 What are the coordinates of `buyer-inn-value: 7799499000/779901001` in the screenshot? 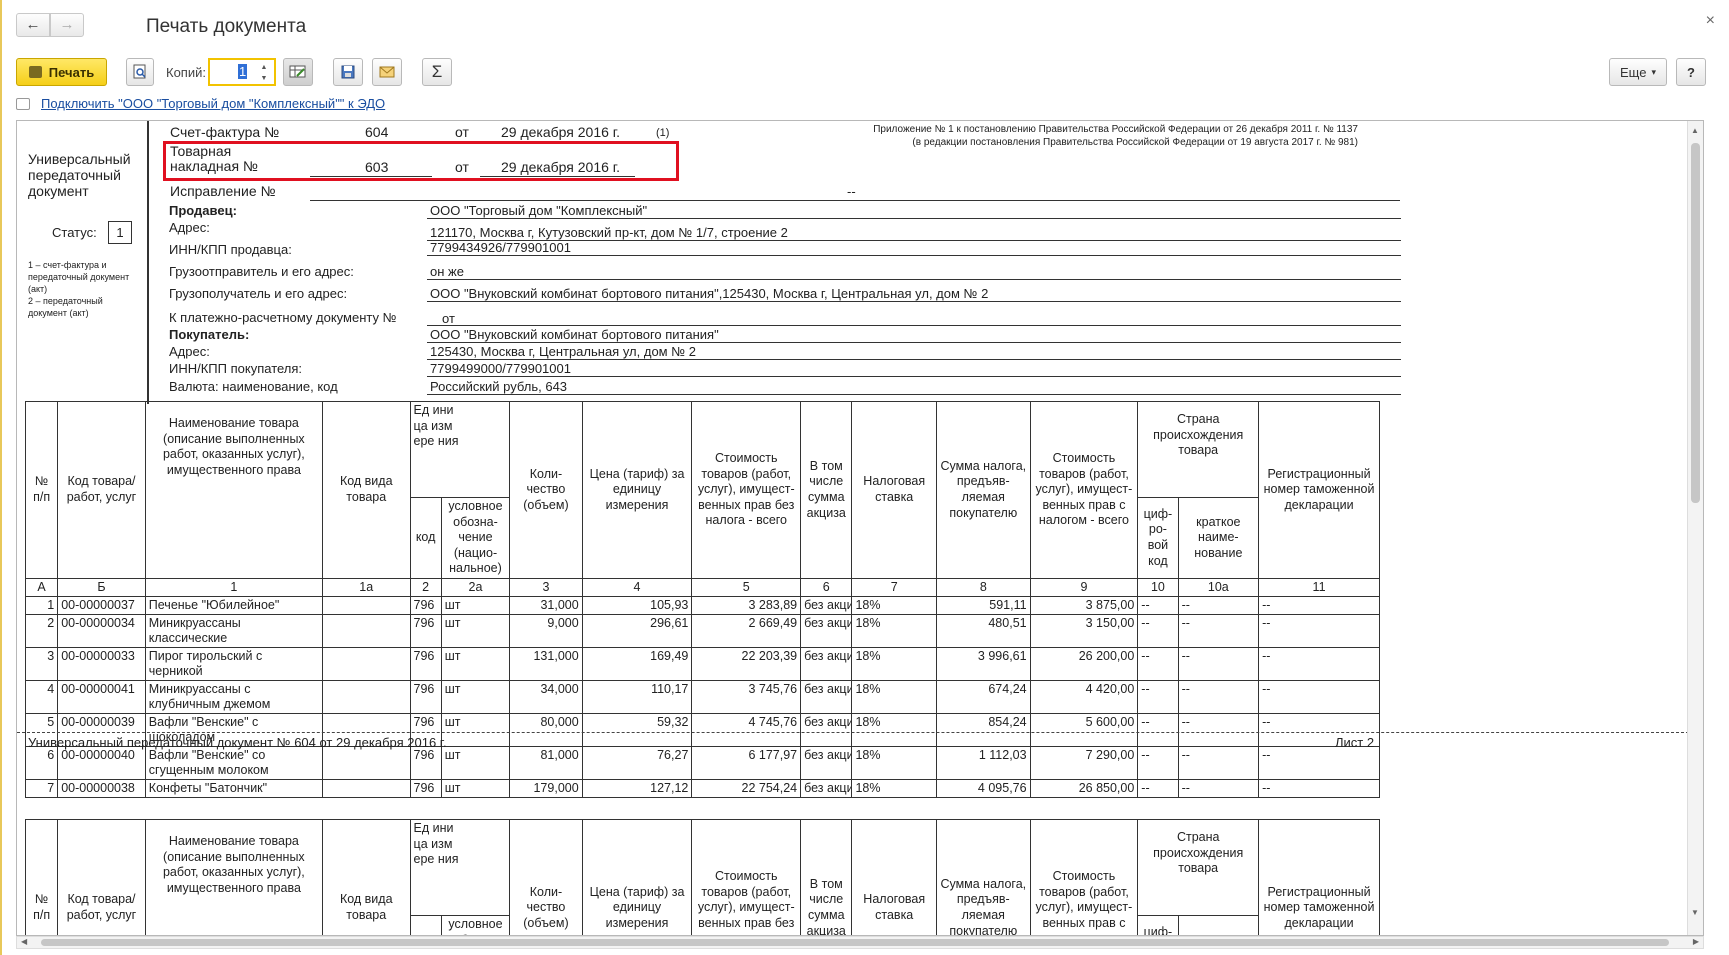 It's located at (500, 368).